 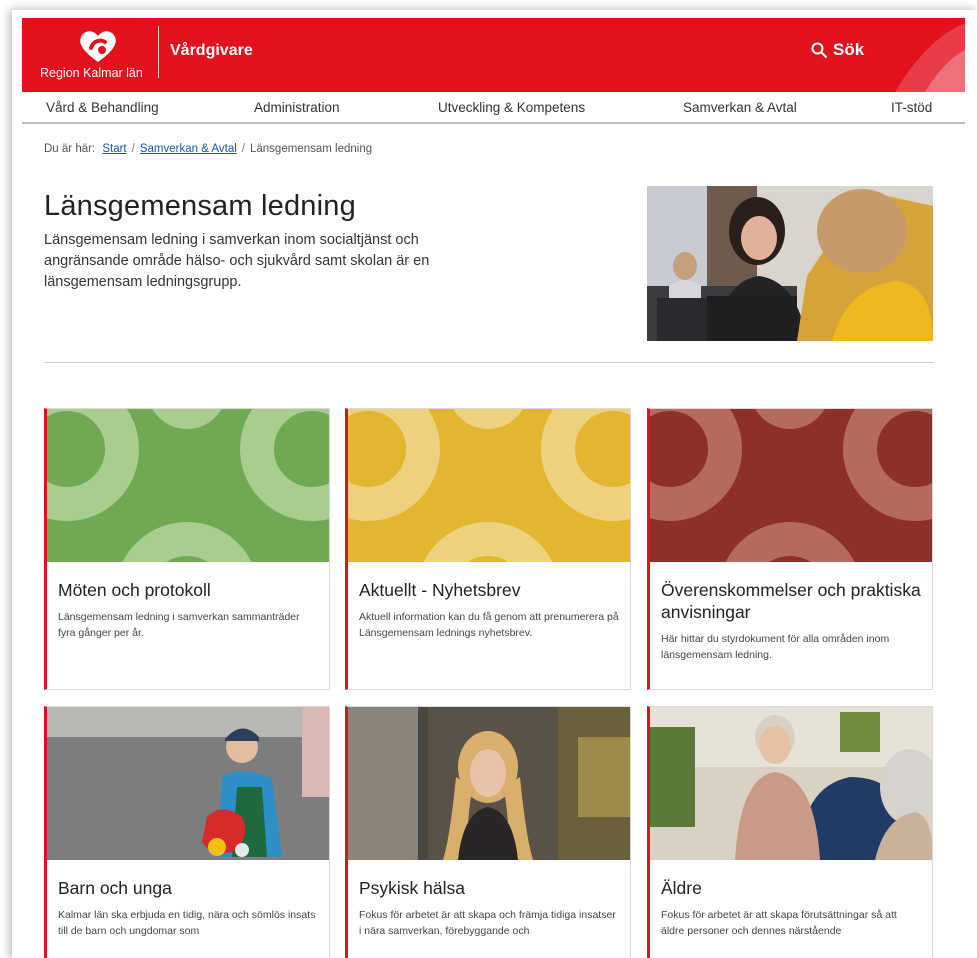 What do you see at coordinates (311, 149) in the screenshot?
I see `breadcrumb-current: Länsgemensam ledning` at bounding box center [311, 149].